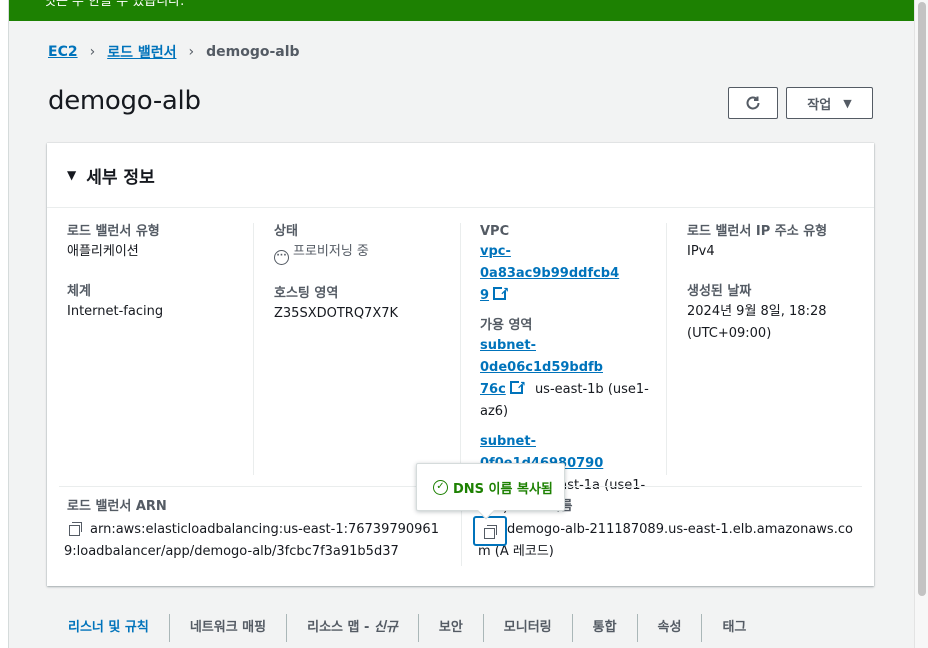 The image size is (928, 648). I want to click on tab-monitoring: 모니터링, so click(528, 628).